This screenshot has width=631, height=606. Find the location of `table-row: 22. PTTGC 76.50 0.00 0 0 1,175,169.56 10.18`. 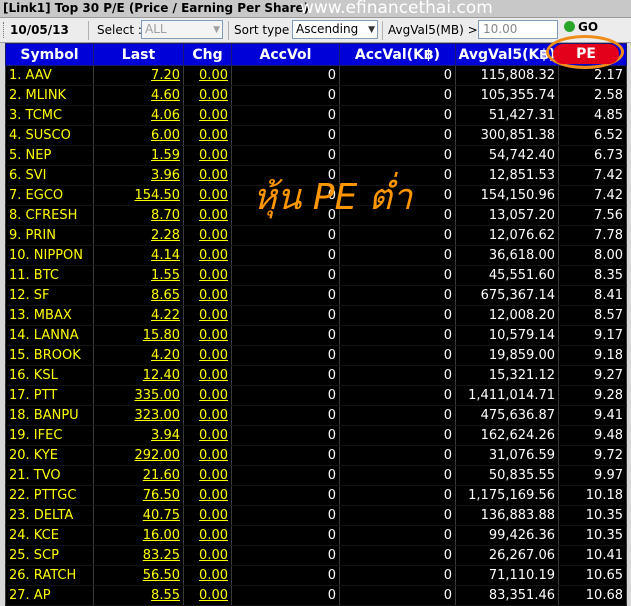

table-row: 22. PTTGC 76.50 0.00 0 0 1,175,169.56 10.18 is located at coordinates (316, 495).